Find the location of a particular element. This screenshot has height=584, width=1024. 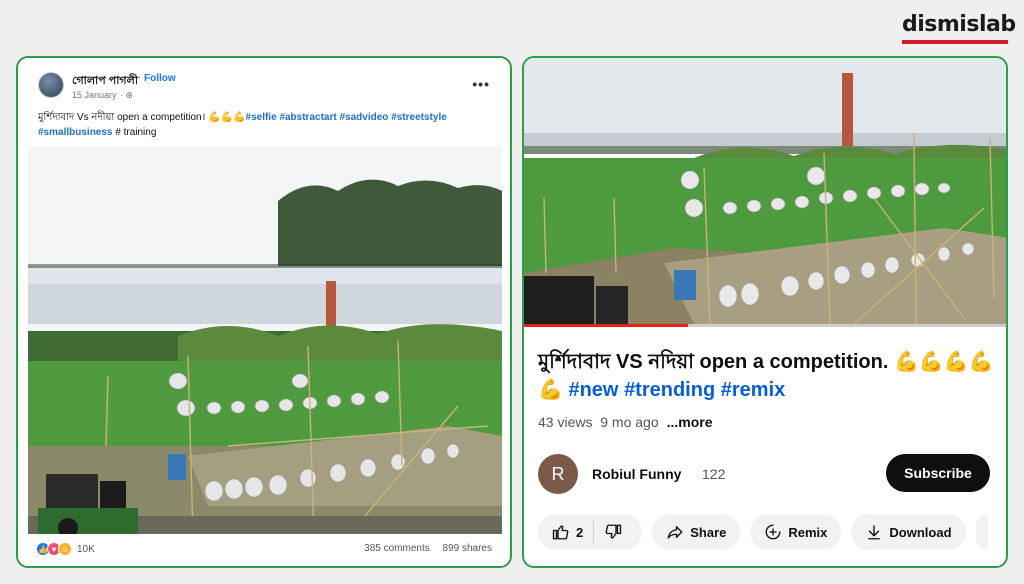

like-dislike-group: 2 is located at coordinates (590, 532).